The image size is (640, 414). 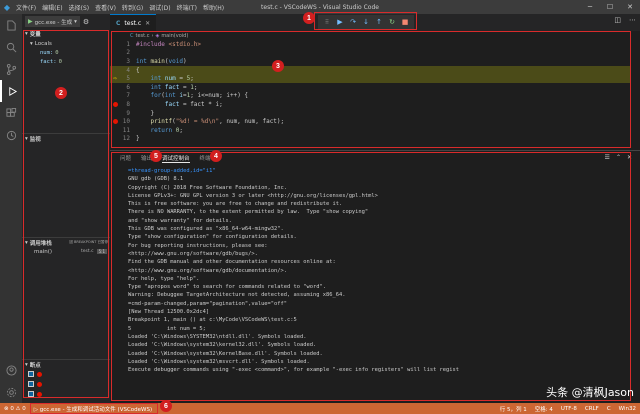 I want to click on annotation-badge: 3, so click(x=278, y=66).